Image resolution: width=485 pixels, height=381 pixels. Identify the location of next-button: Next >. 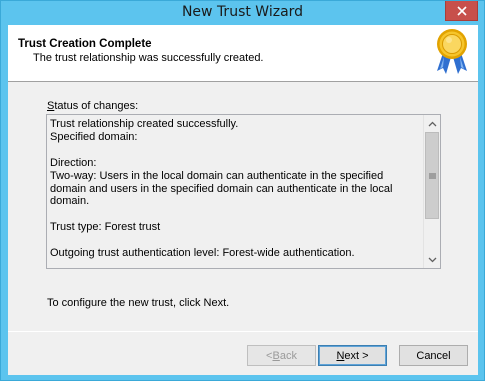
(352, 355).